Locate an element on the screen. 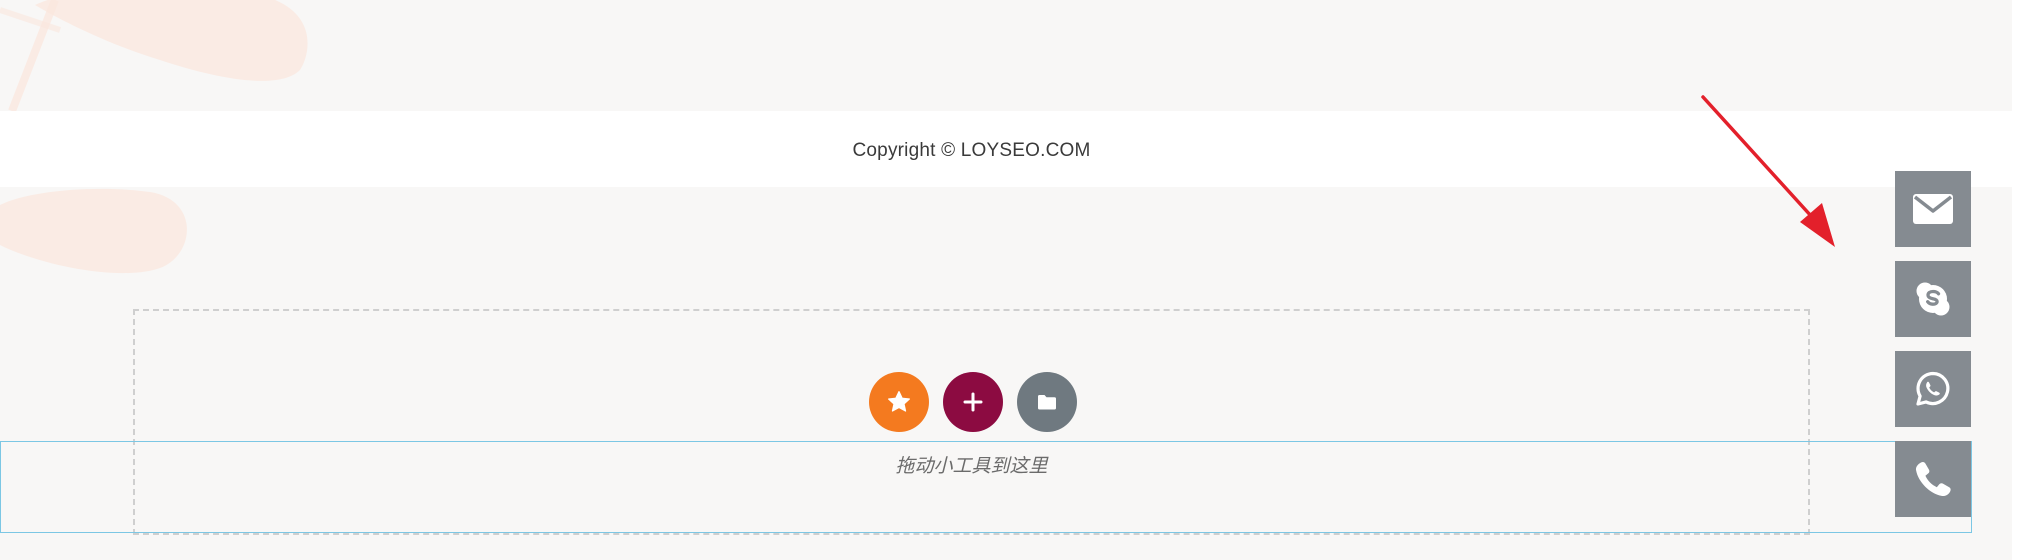  star-icon is located at coordinates (899, 401).